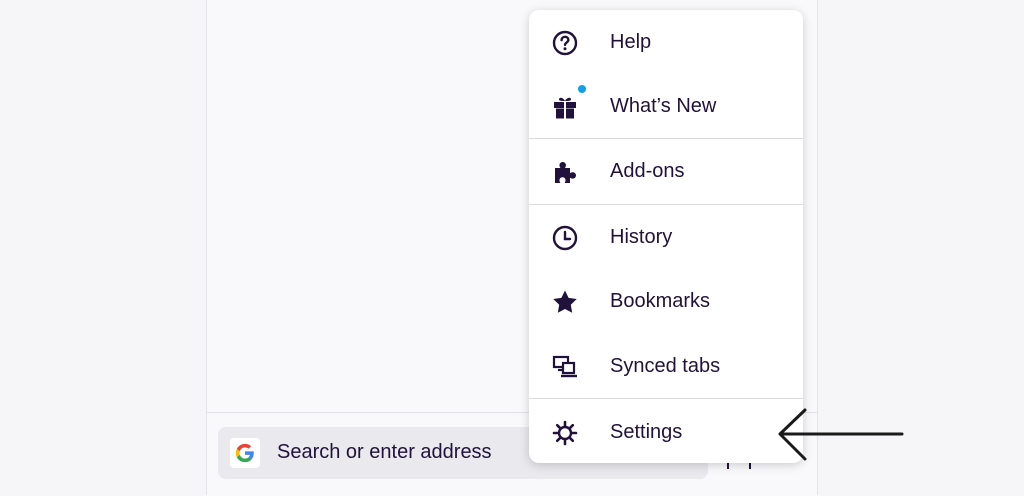 The height and width of the screenshot is (496, 1024). Describe the element at coordinates (841, 434) in the screenshot. I see `arrow-left-icon` at that location.